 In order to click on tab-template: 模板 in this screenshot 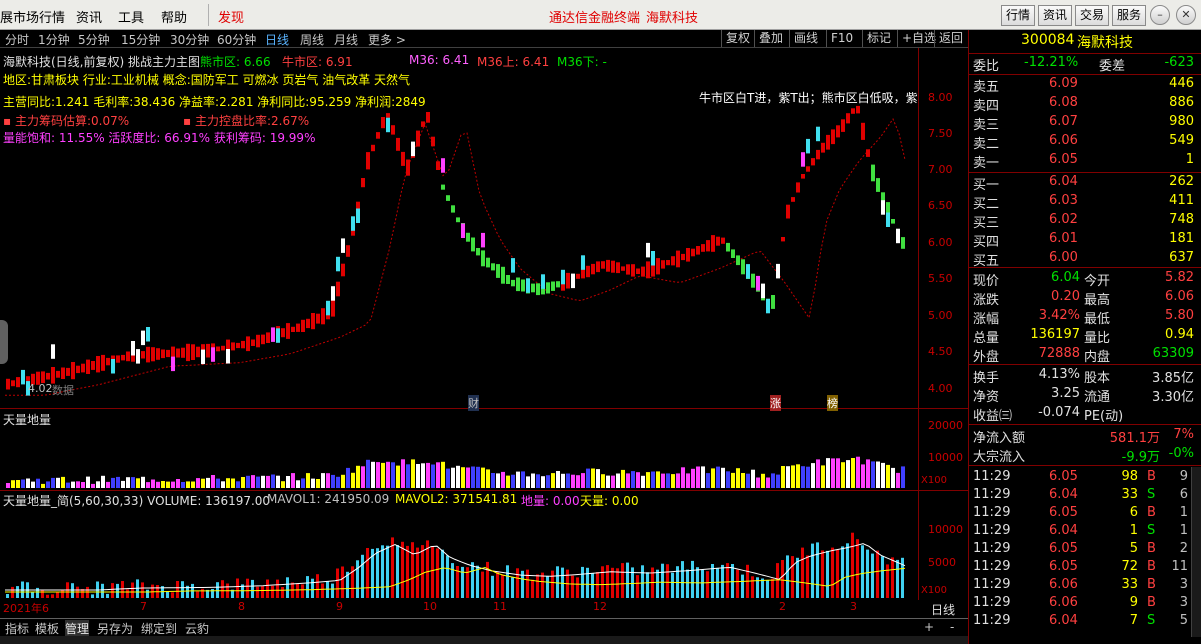, I will do `click(47, 628)`.